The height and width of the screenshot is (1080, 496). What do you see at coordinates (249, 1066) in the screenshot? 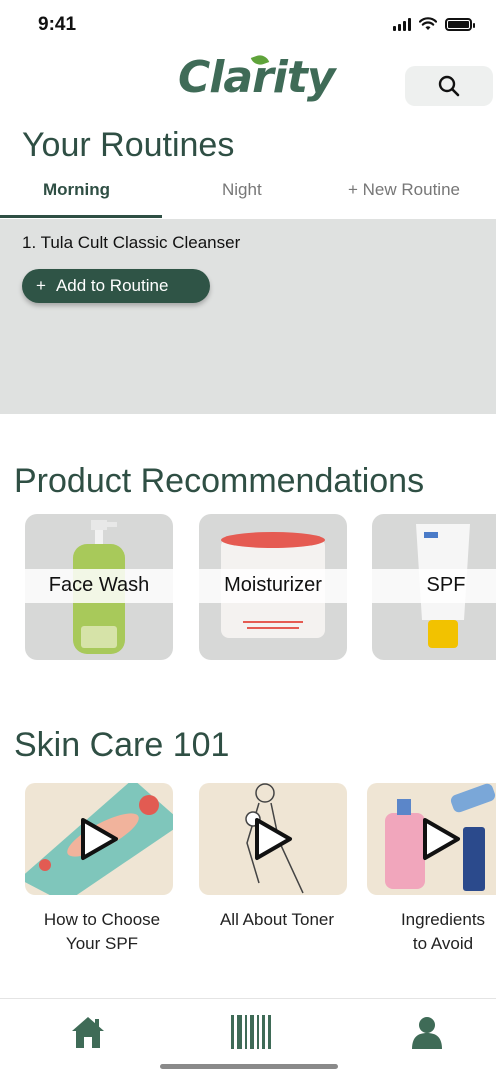
I see `home-indicator` at bounding box center [249, 1066].